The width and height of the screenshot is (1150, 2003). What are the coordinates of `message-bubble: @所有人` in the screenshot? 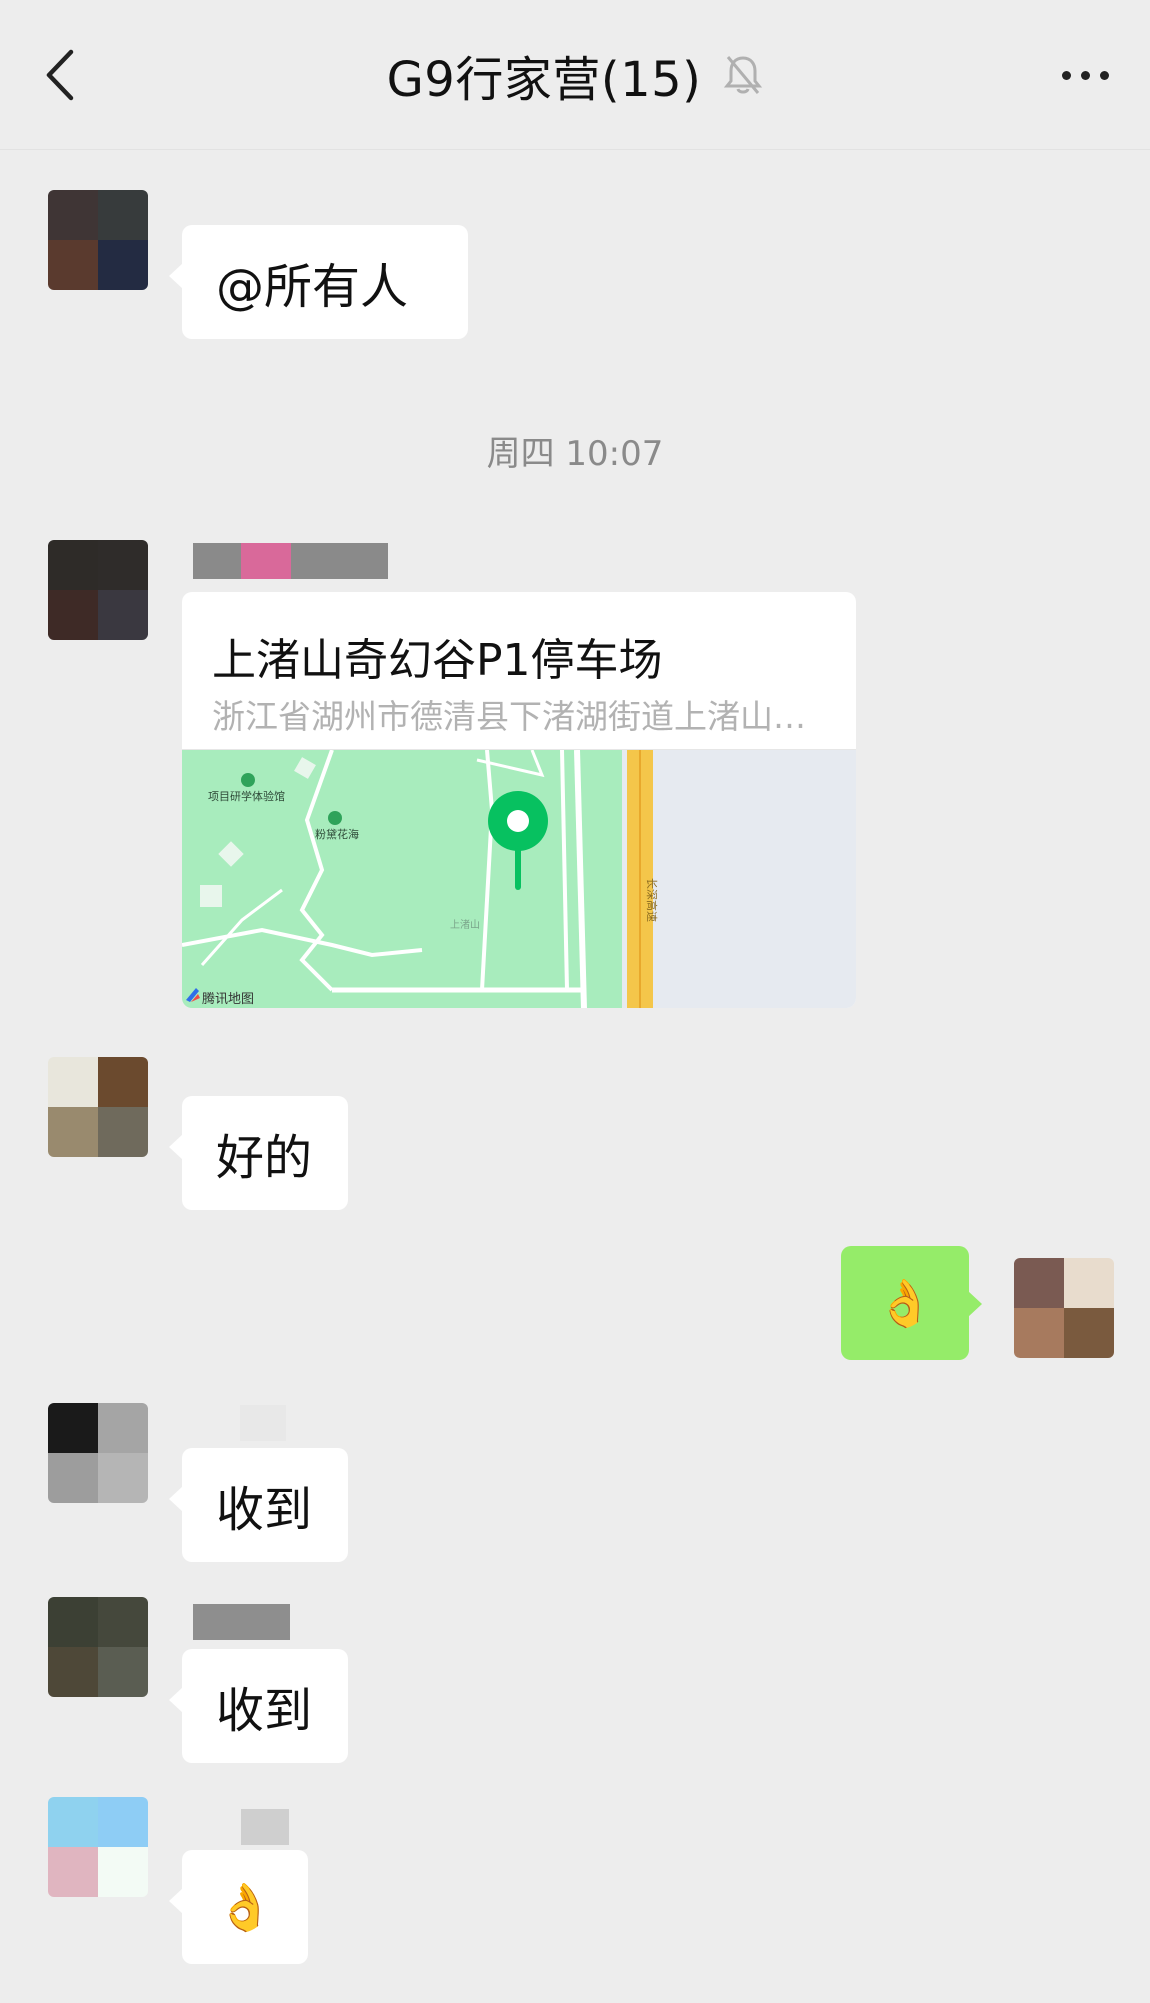 It's located at (318, 282).